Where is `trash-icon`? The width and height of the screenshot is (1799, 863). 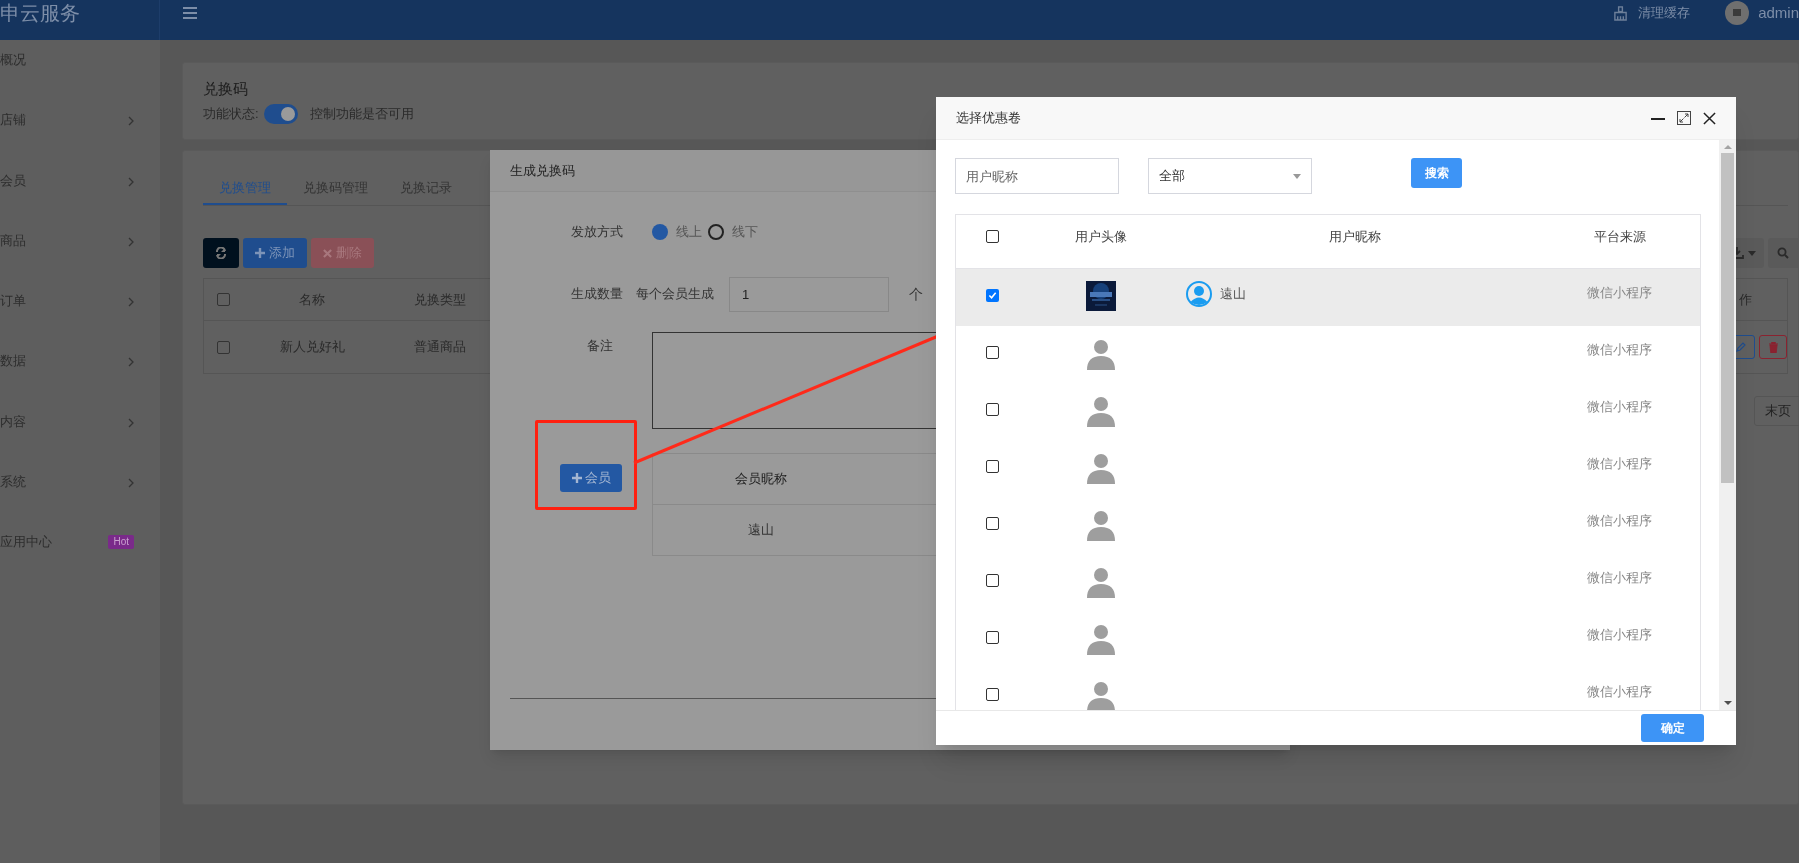
trash-icon is located at coordinates (1773, 347).